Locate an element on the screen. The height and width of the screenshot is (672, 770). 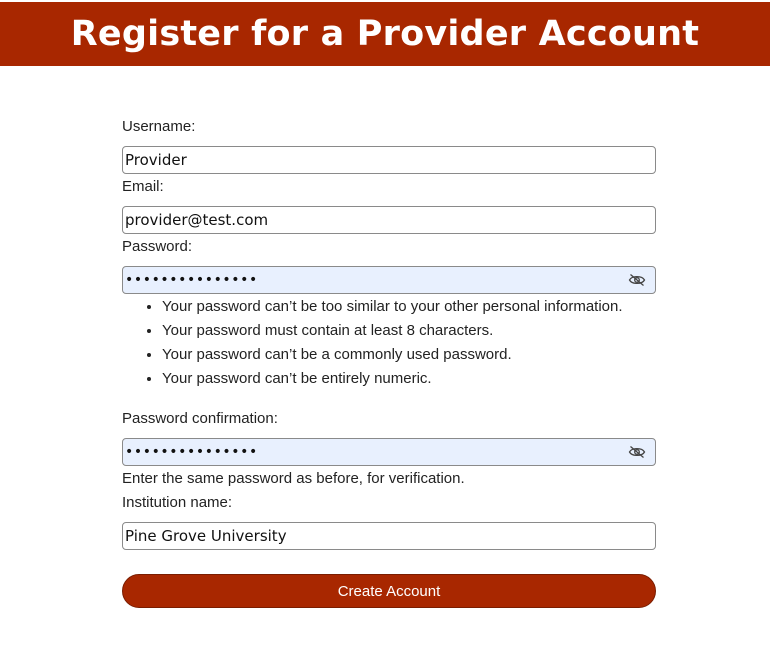
page-header: Register for a Provider Account is located at coordinates (385, 34).